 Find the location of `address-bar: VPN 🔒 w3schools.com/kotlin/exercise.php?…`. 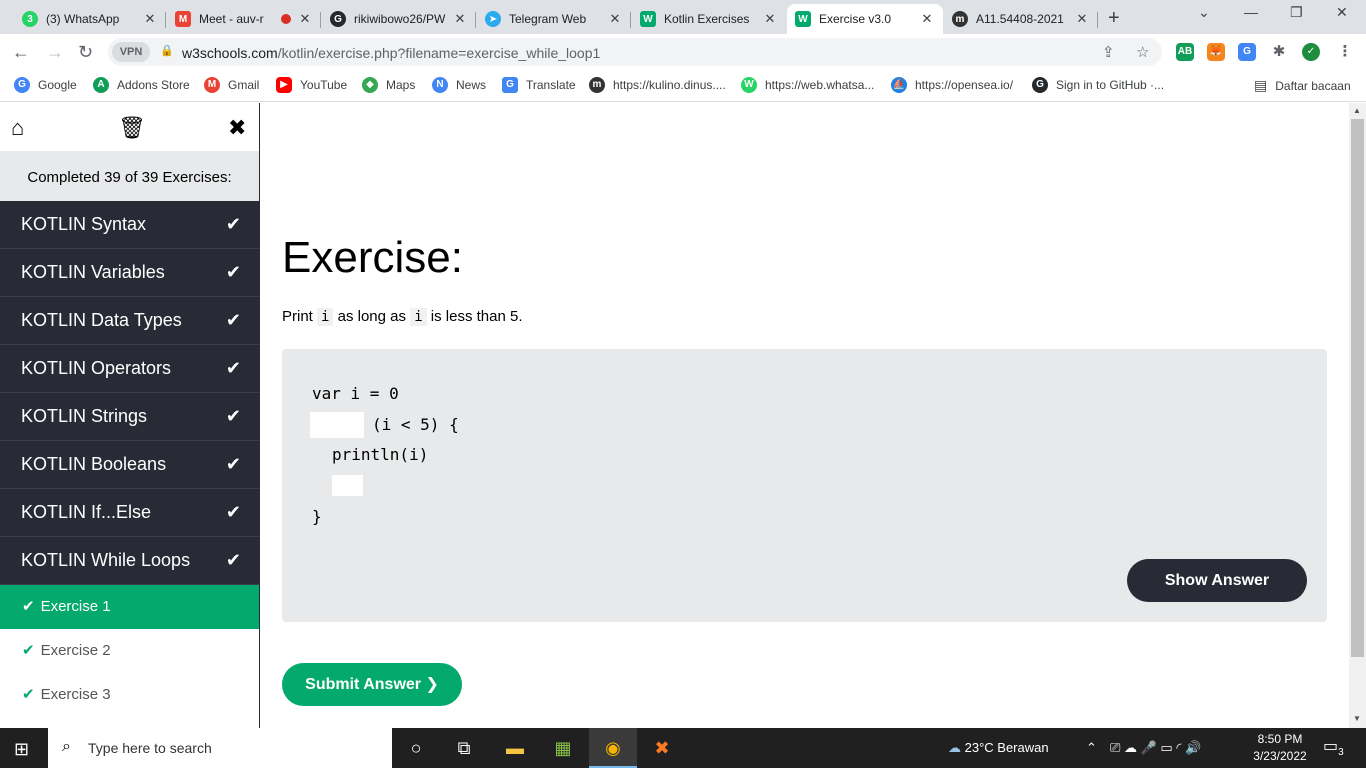

address-bar: VPN 🔒 w3schools.com/kotlin/exercise.php?… is located at coordinates (635, 52).